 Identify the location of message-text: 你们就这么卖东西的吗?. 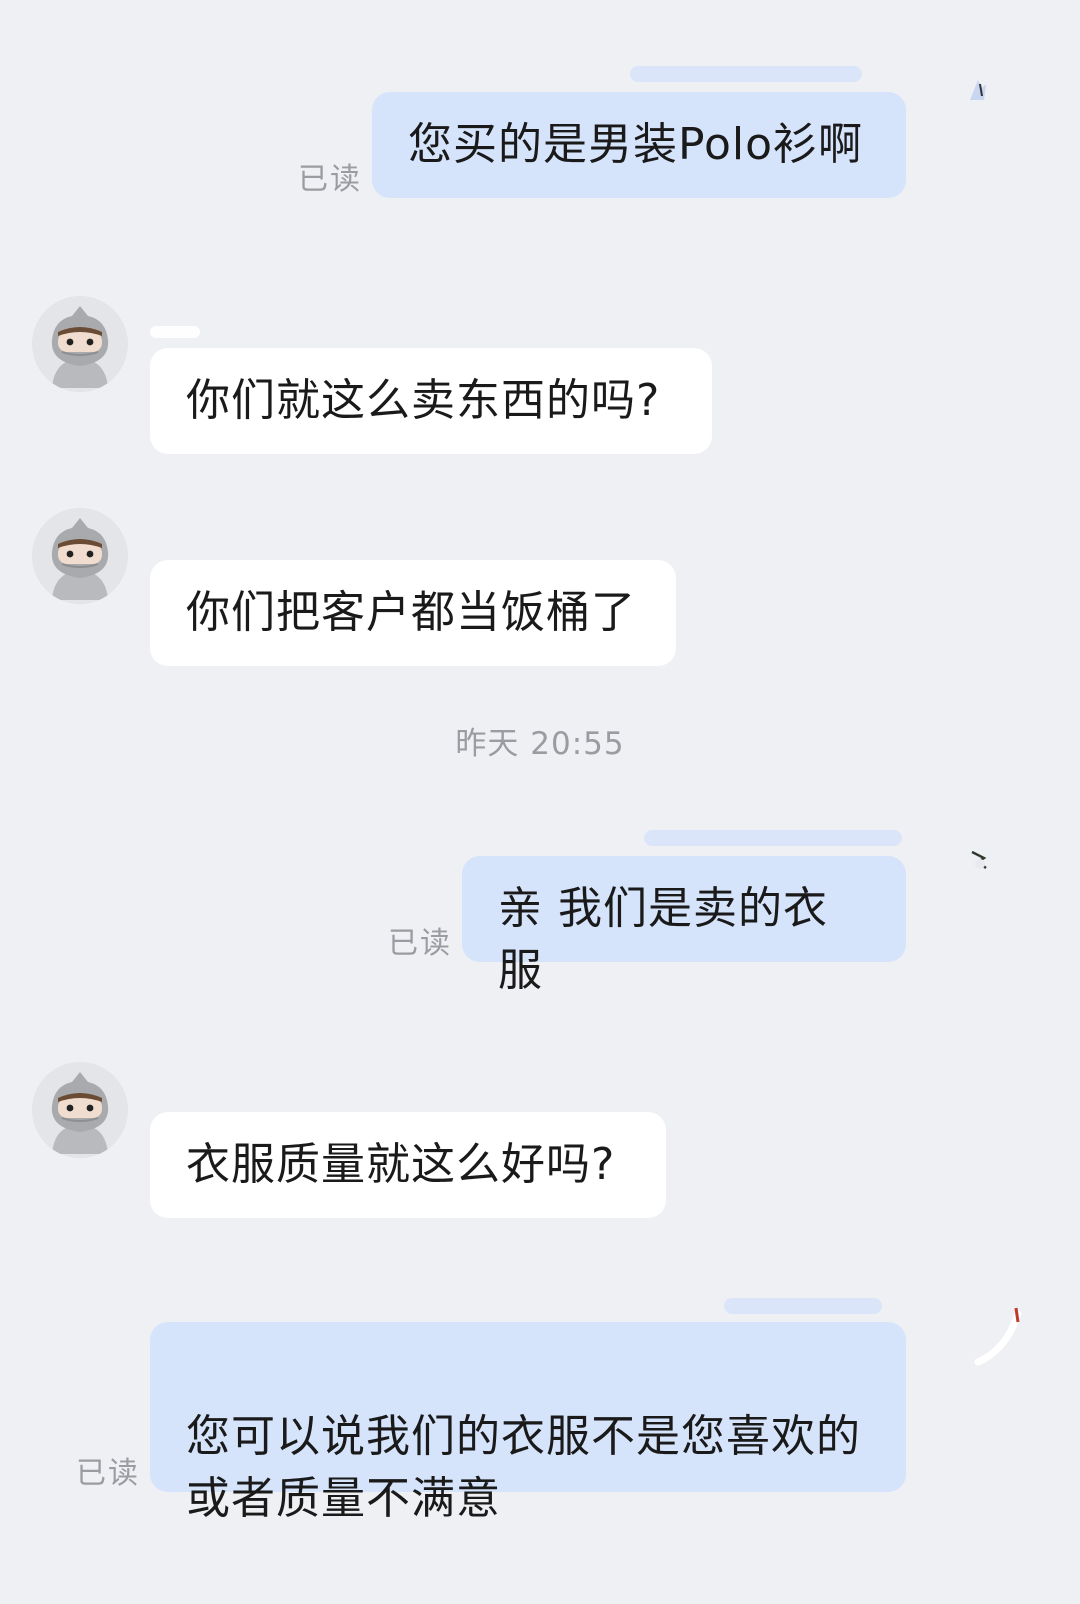
(423, 400).